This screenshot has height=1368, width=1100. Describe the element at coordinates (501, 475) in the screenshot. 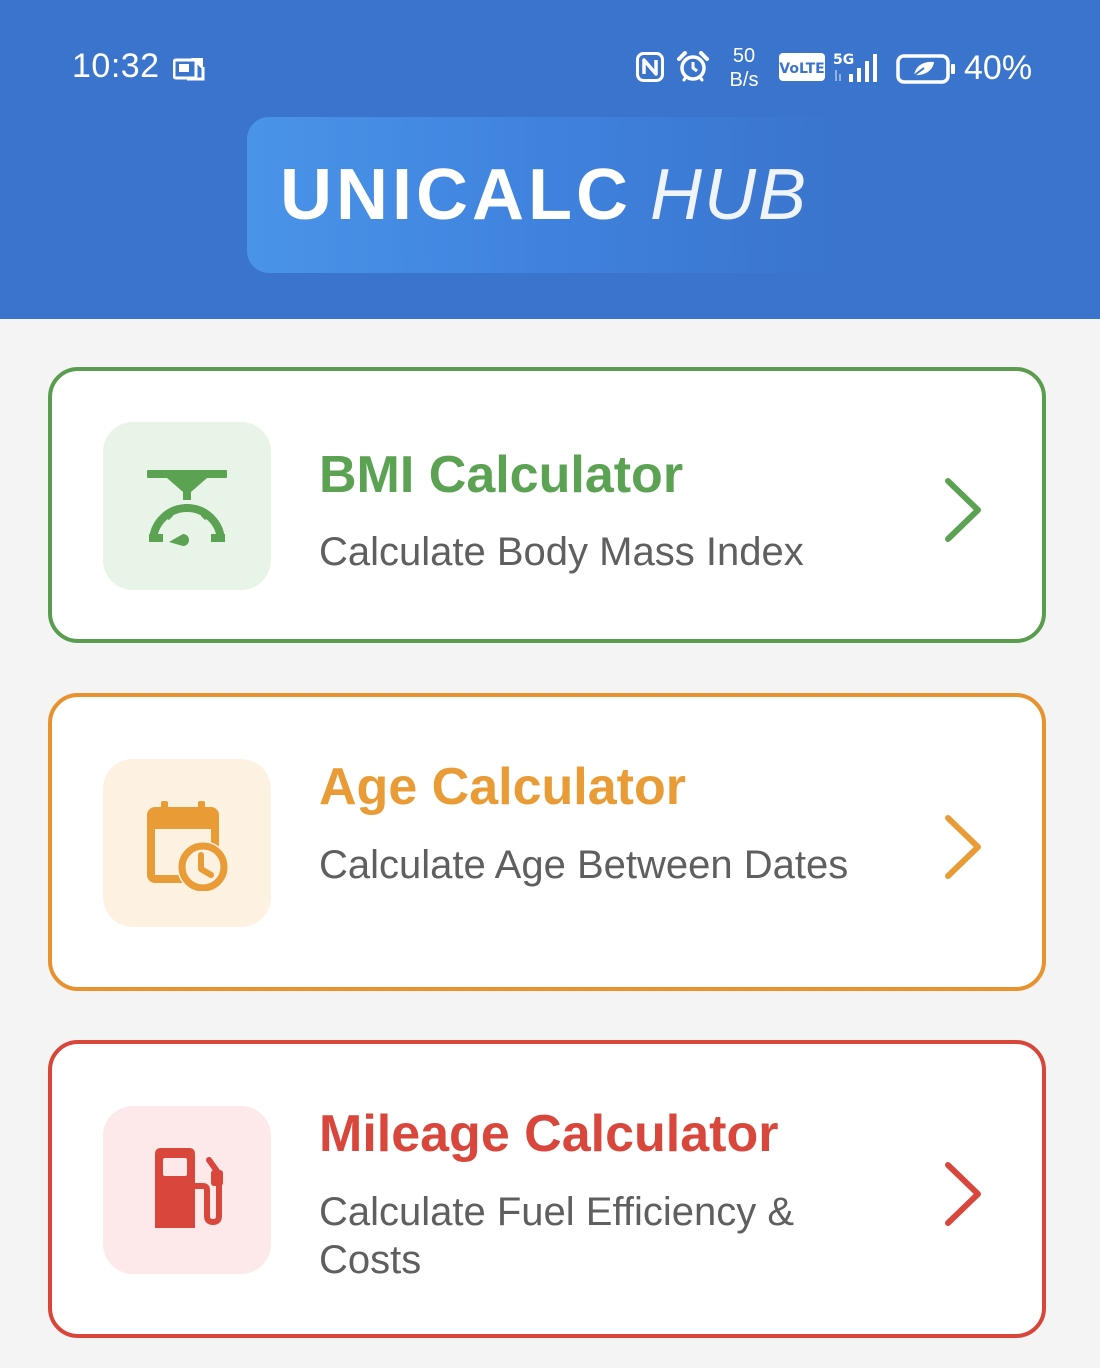

I see `card-title: BMI Calculator` at that location.